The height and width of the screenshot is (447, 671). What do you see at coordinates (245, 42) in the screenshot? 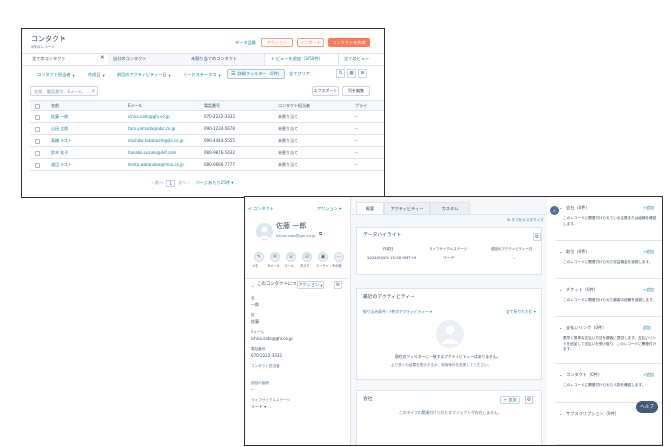
I see `data-quality-link: データ品質` at bounding box center [245, 42].